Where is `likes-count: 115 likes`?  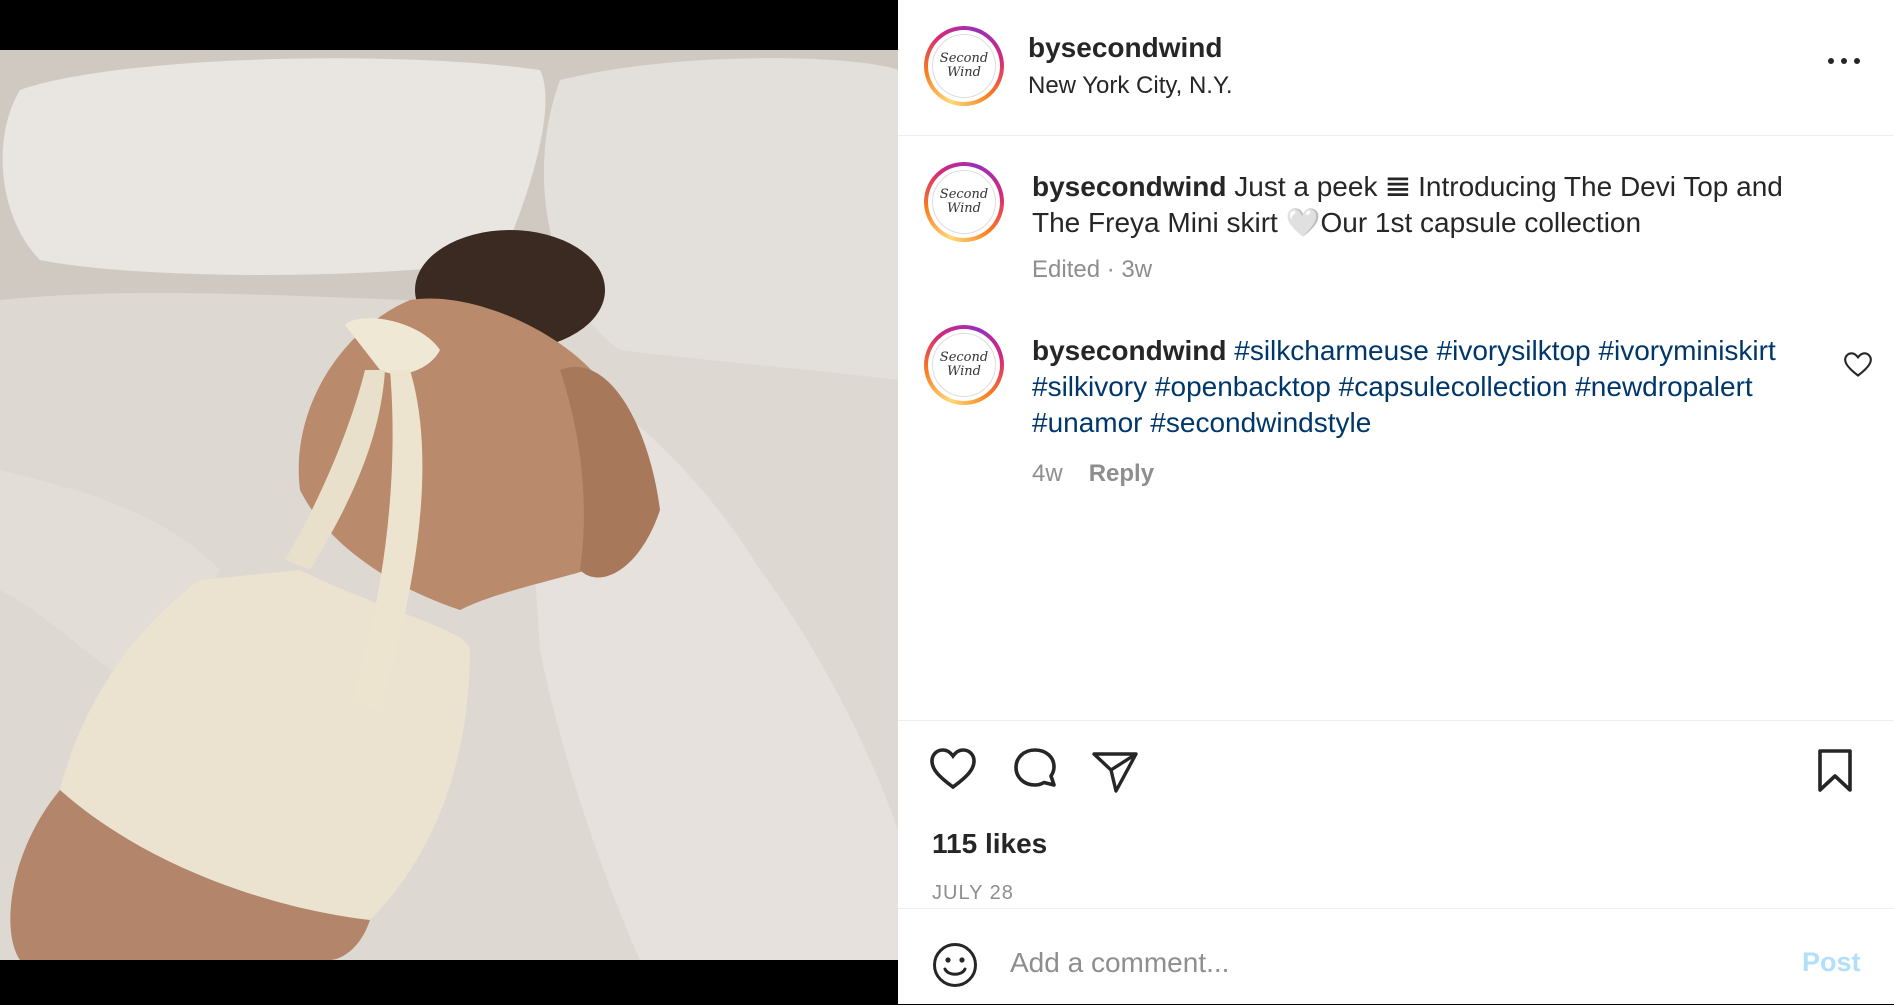 likes-count: 115 likes is located at coordinates (989, 844).